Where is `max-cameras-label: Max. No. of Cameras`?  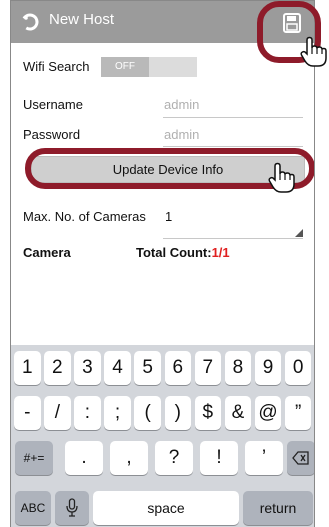 max-cameras-label: Max. No. of Cameras is located at coordinates (84, 216).